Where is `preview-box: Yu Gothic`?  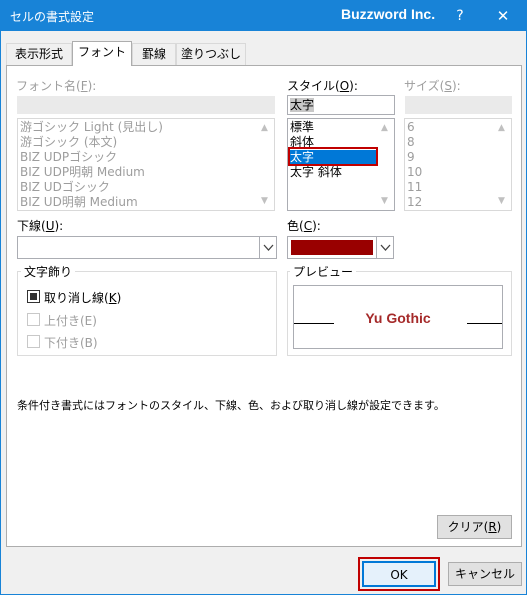 preview-box: Yu Gothic is located at coordinates (398, 317).